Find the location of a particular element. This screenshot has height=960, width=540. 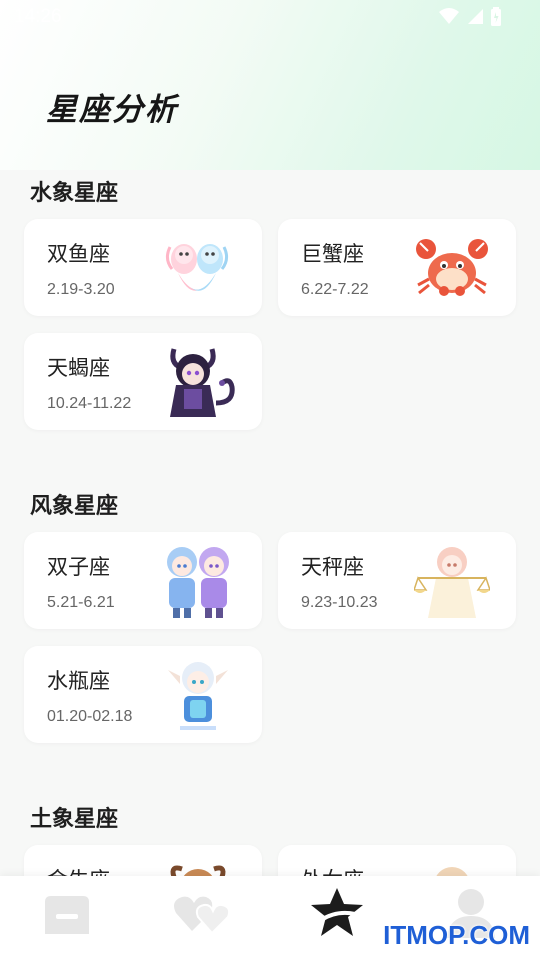

page-title: 星座分析 is located at coordinates (112, 109).